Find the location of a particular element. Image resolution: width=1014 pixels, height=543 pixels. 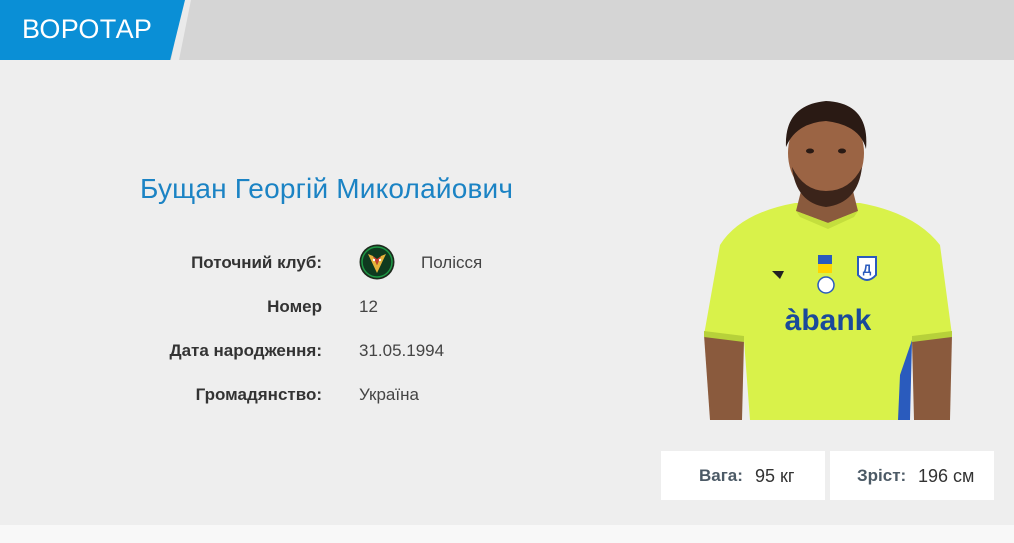

number-value: 12 is located at coordinates (368, 306).